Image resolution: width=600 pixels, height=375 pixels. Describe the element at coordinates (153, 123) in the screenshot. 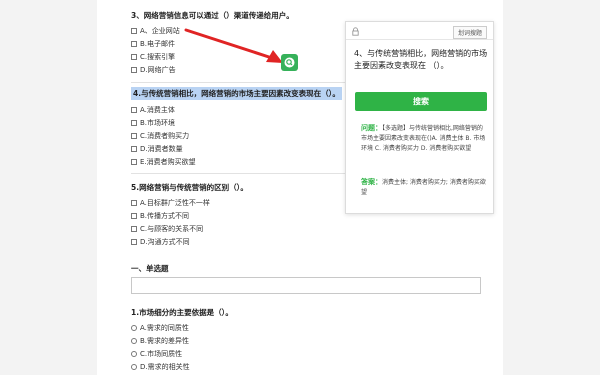

I see `q4-option-b: B.市场环境` at that location.